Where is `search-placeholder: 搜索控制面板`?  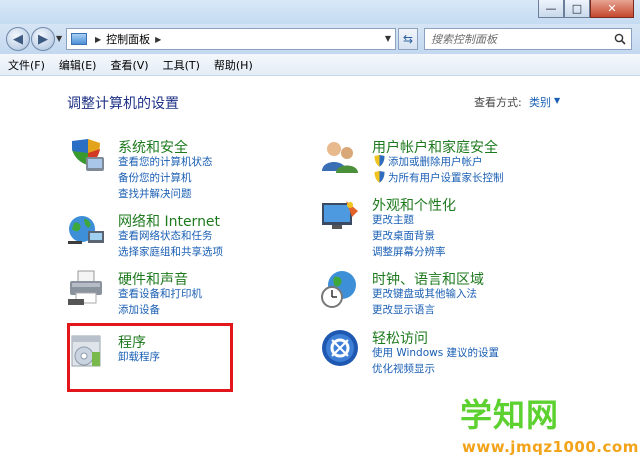
search-placeholder: 搜索控制面板 is located at coordinates (464, 39).